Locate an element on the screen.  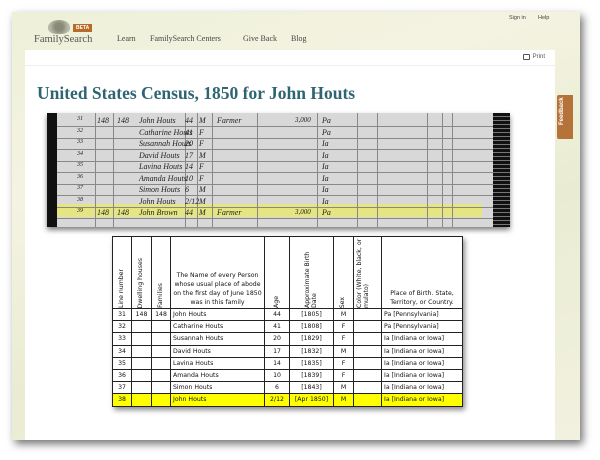
column-header-label: Families is located at coordinates (160, 295).